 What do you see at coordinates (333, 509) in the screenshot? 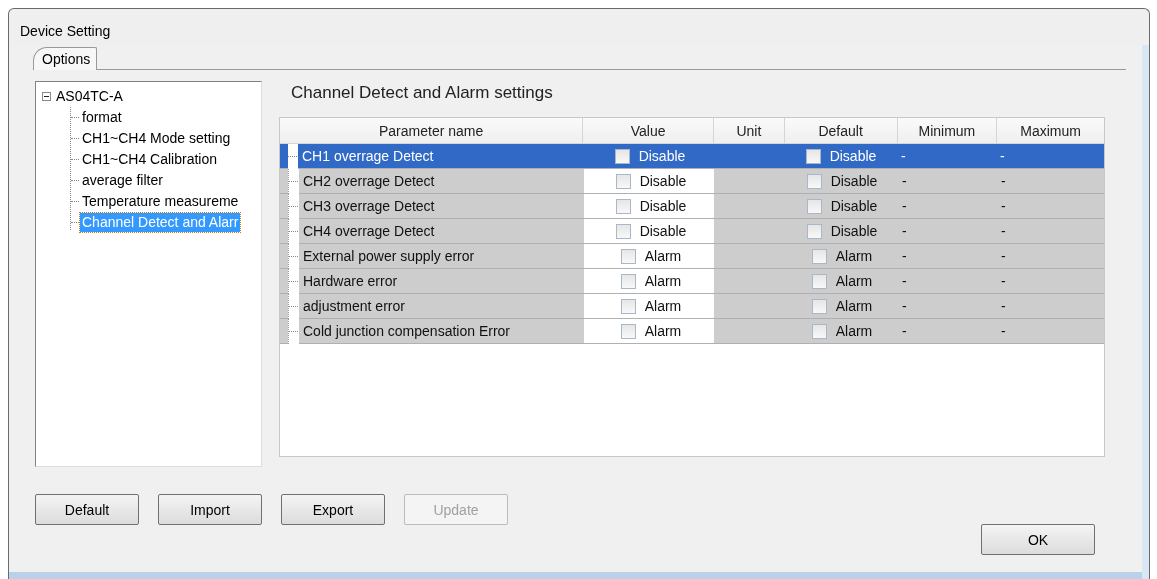
I see `dialog-button: Export` at bounding box center [333, 509].